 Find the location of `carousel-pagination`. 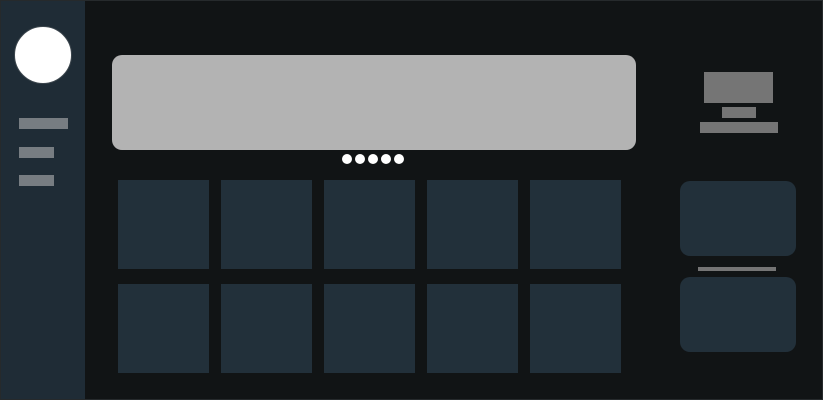

carousel-pagination is located at coordinates (373, 159).